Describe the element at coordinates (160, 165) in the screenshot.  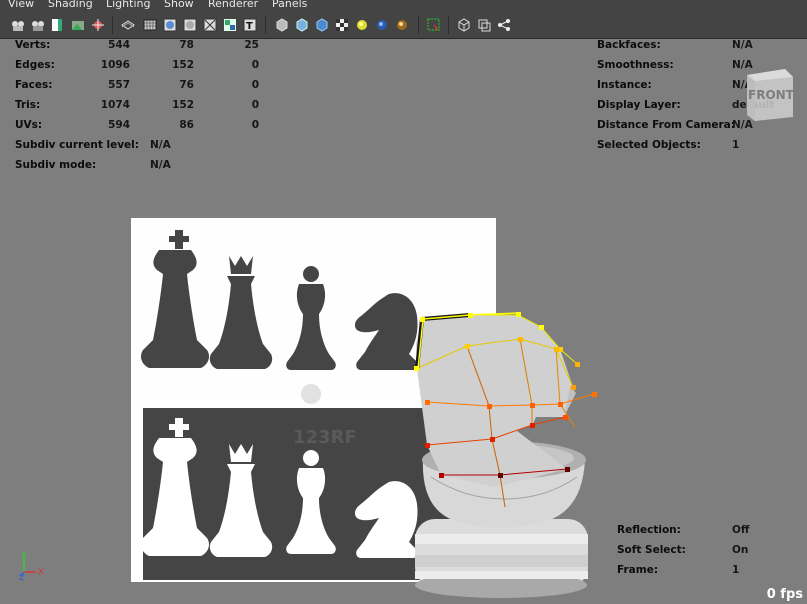
I see `hud-subdiv-mode-value: N/A` at that location.